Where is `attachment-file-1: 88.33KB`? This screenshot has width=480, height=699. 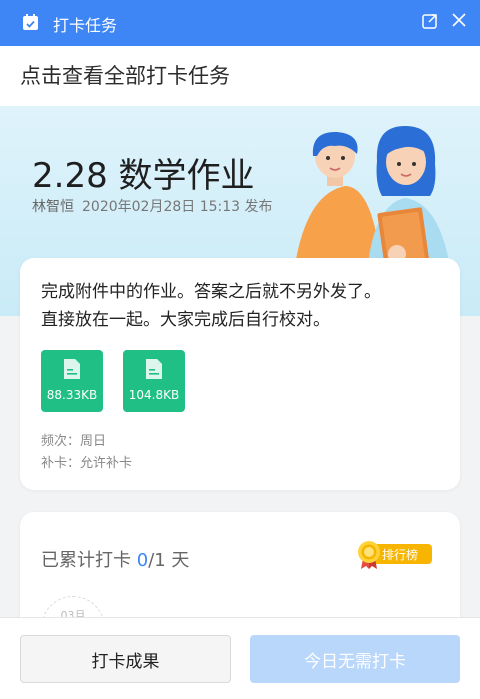
attachment-file-1: 88.33KB is located at coordinates (72, 381).